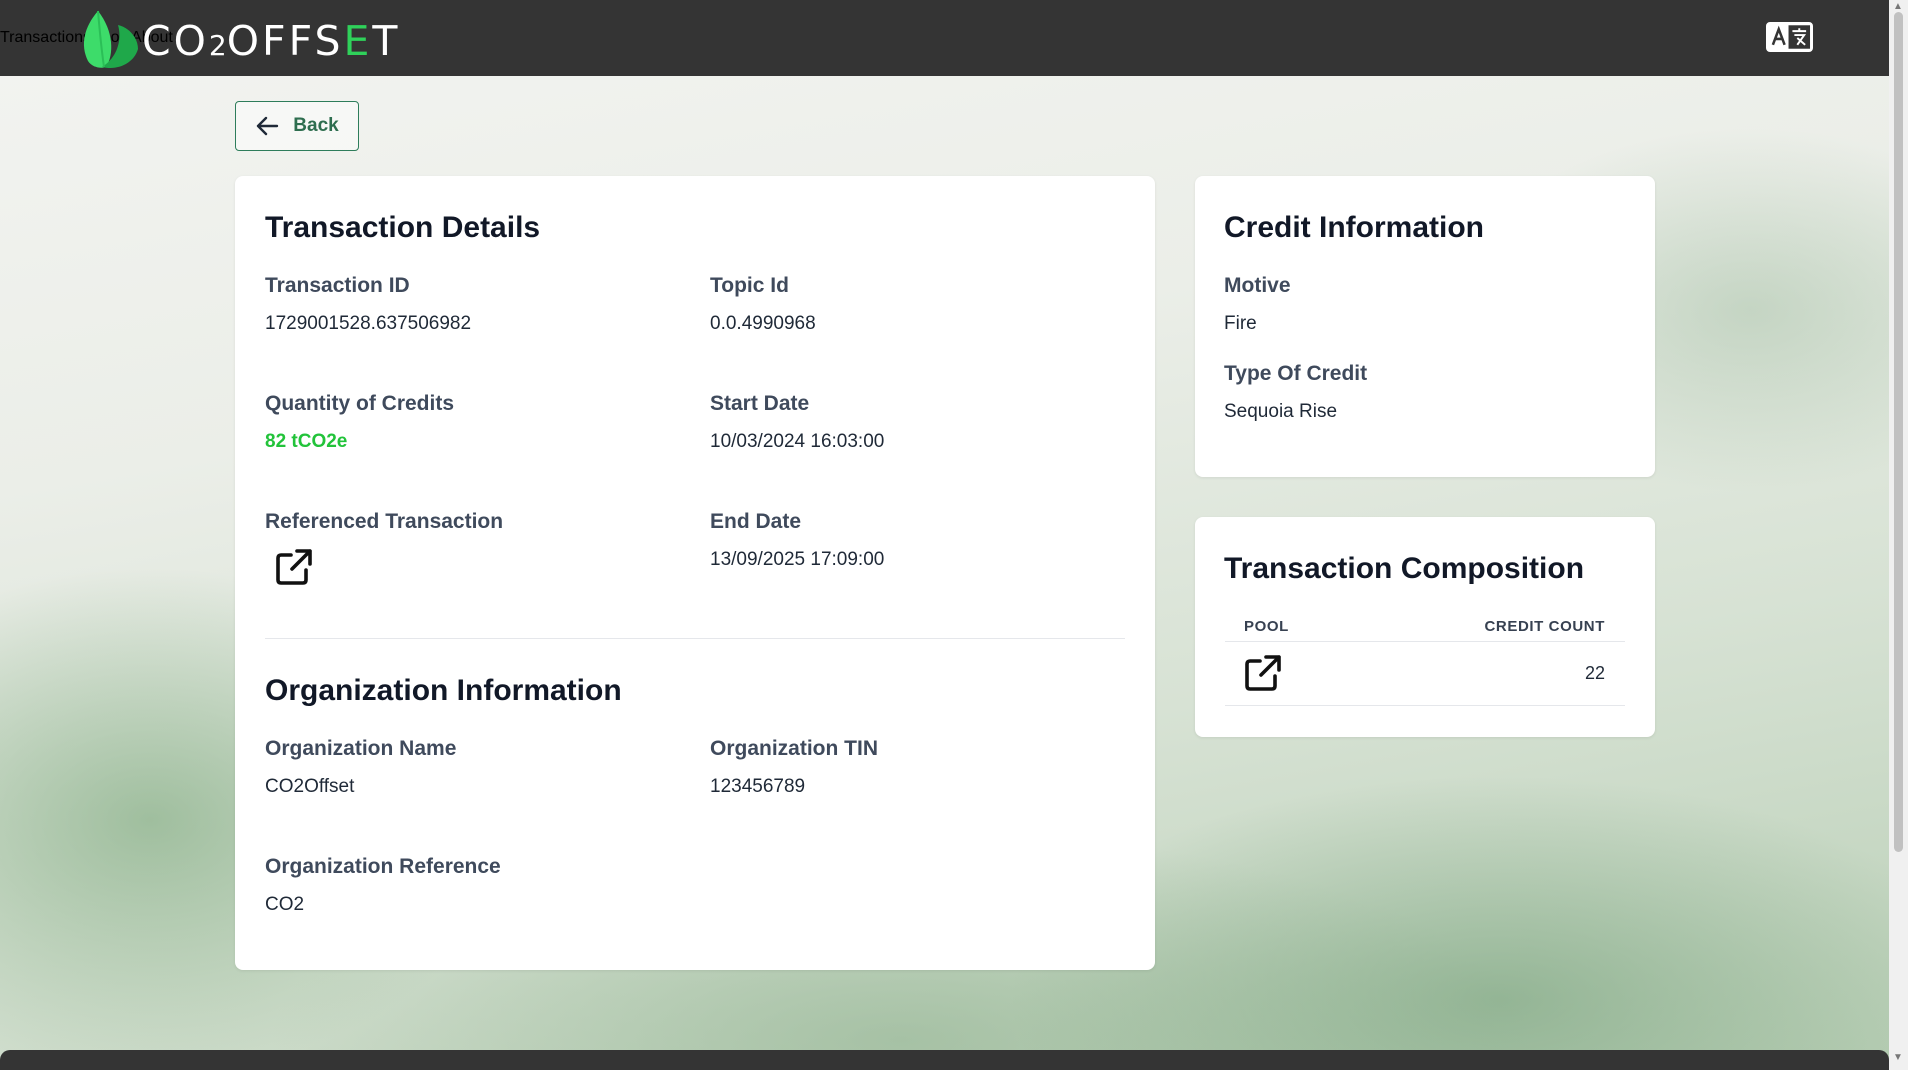 The height and width of the screenshot is (1070, 1908). What do you see at coordinates (268, 126) in the screenshot?
I see `arrow-left-icon` at bounding box center [268, 126].